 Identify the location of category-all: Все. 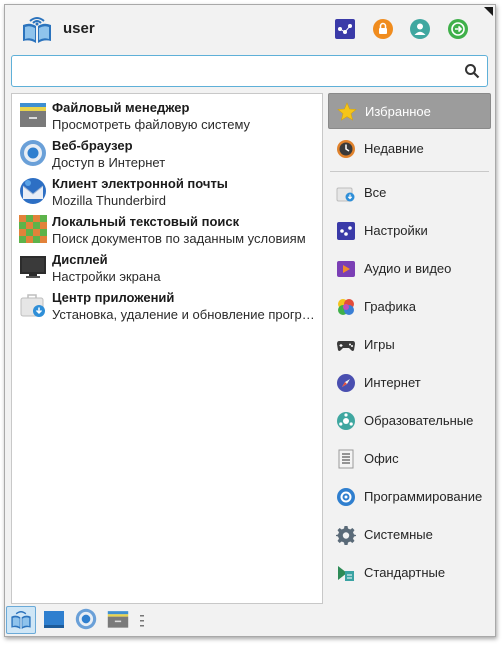
(409, 193).